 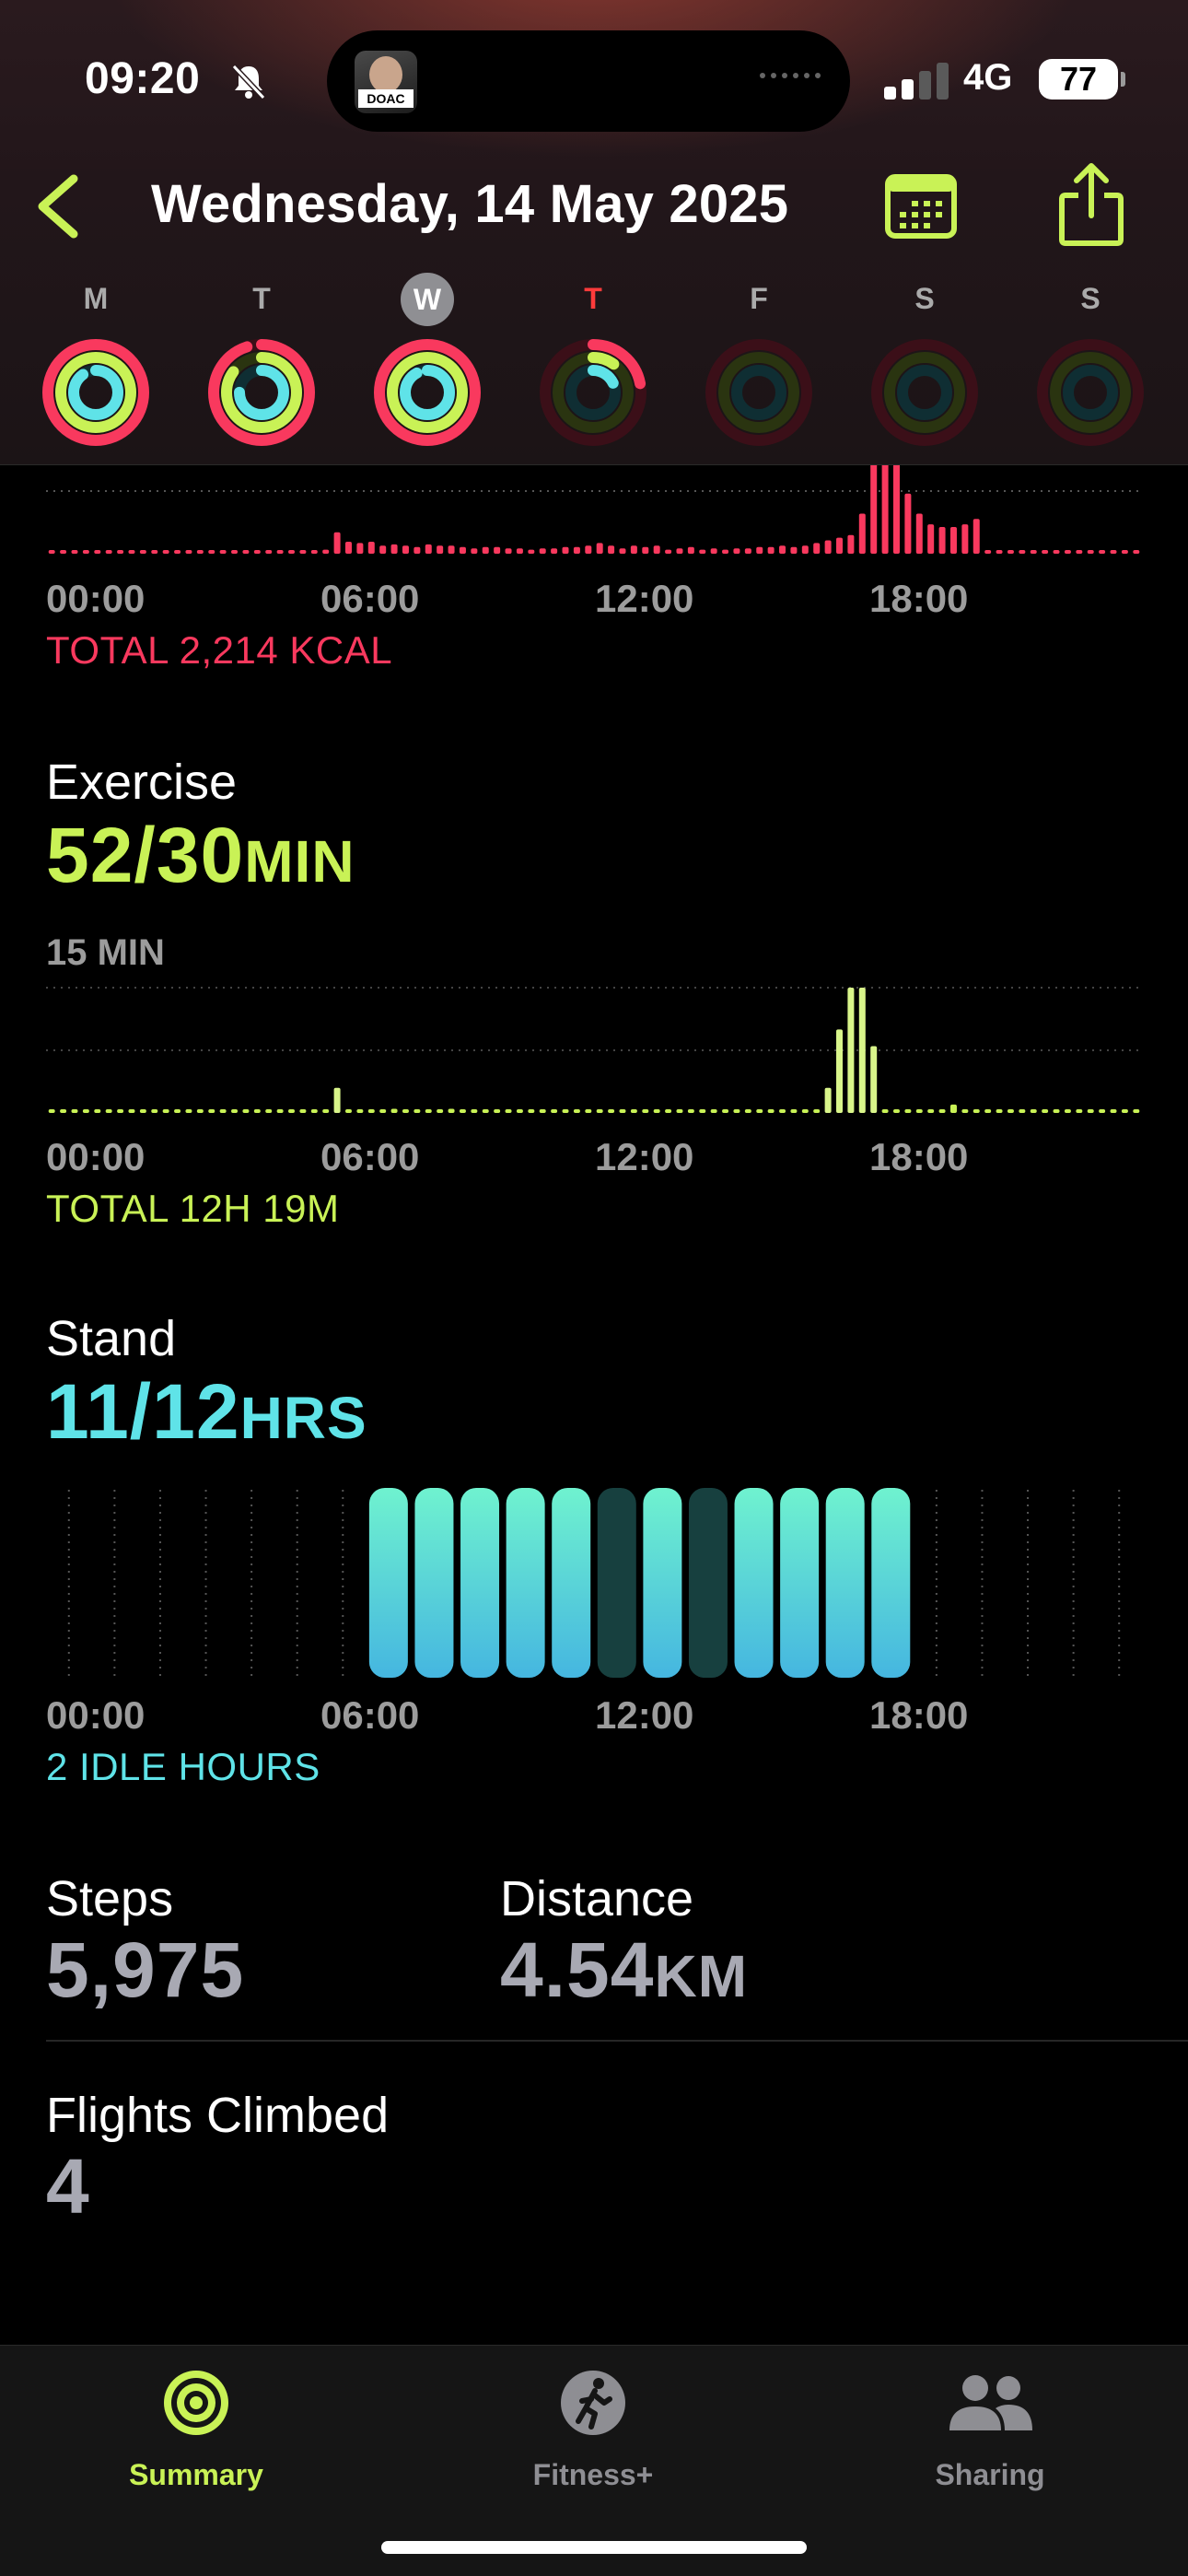 I want to click on stand-axis-tick-0: 00:00, so click(x=96, y=1715).